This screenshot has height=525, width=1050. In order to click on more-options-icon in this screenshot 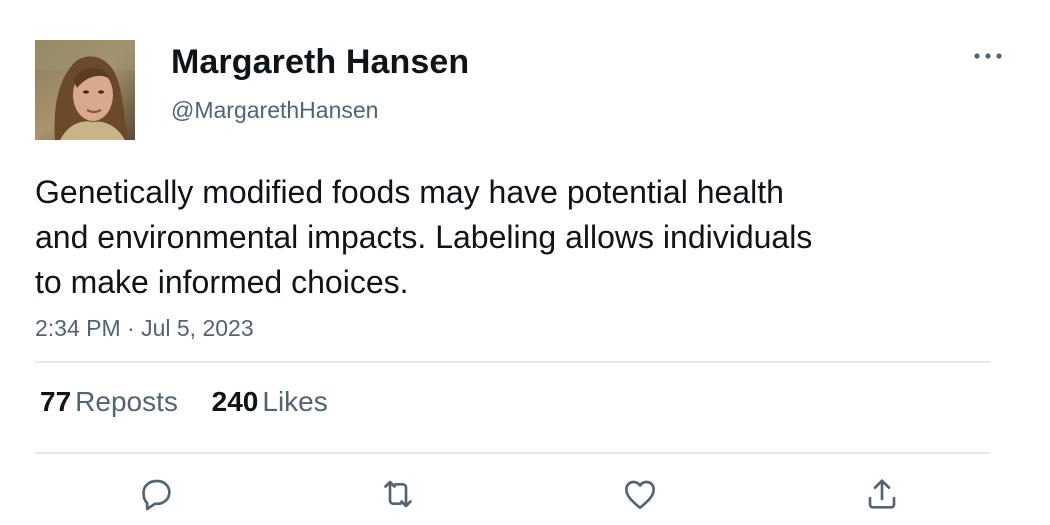, I will do `click(988, 56)`.